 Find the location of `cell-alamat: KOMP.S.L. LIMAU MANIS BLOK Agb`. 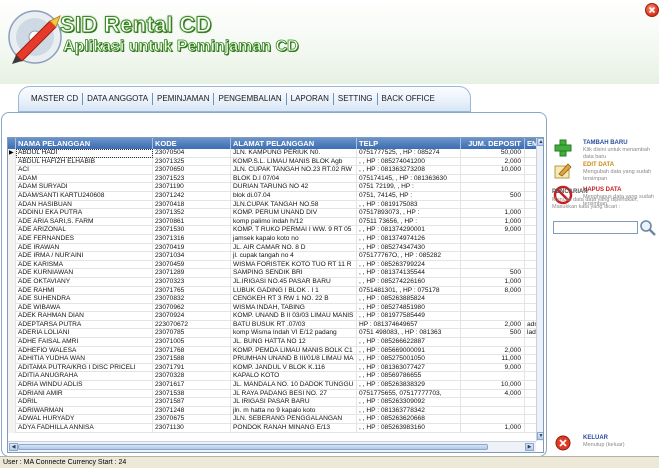

cell-alamat: KOMP.S.L. LIMAU MANIS BLOK Agb is located at coordinates (294, 162).